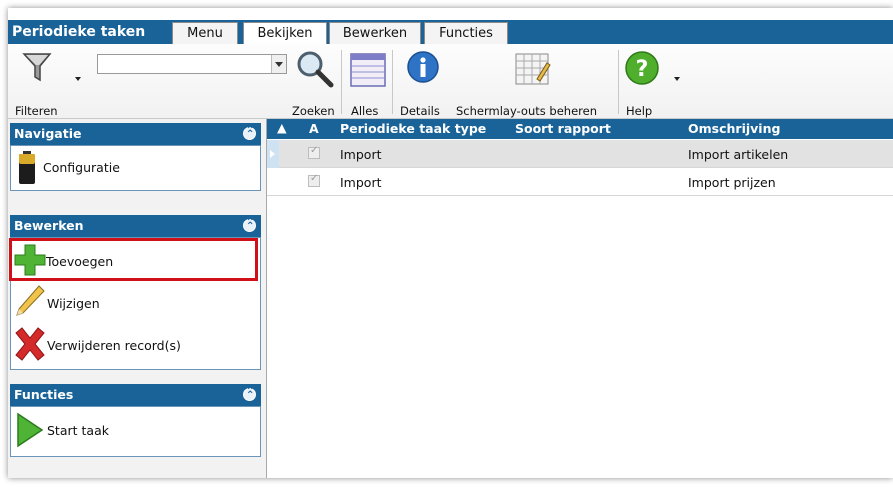 The width and height of the screenshot is (893, 487). Describe the element at coordinates (27, 168) in the screenshot. I see `battery-icon` at that location.